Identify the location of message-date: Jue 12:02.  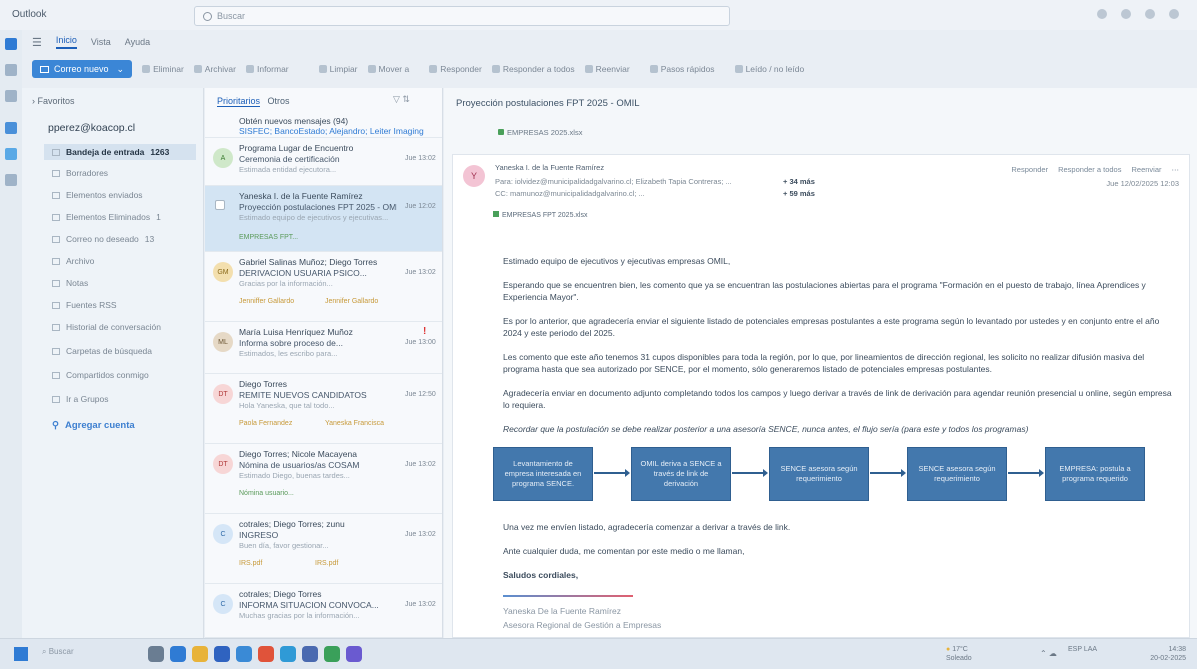
(420, 206).